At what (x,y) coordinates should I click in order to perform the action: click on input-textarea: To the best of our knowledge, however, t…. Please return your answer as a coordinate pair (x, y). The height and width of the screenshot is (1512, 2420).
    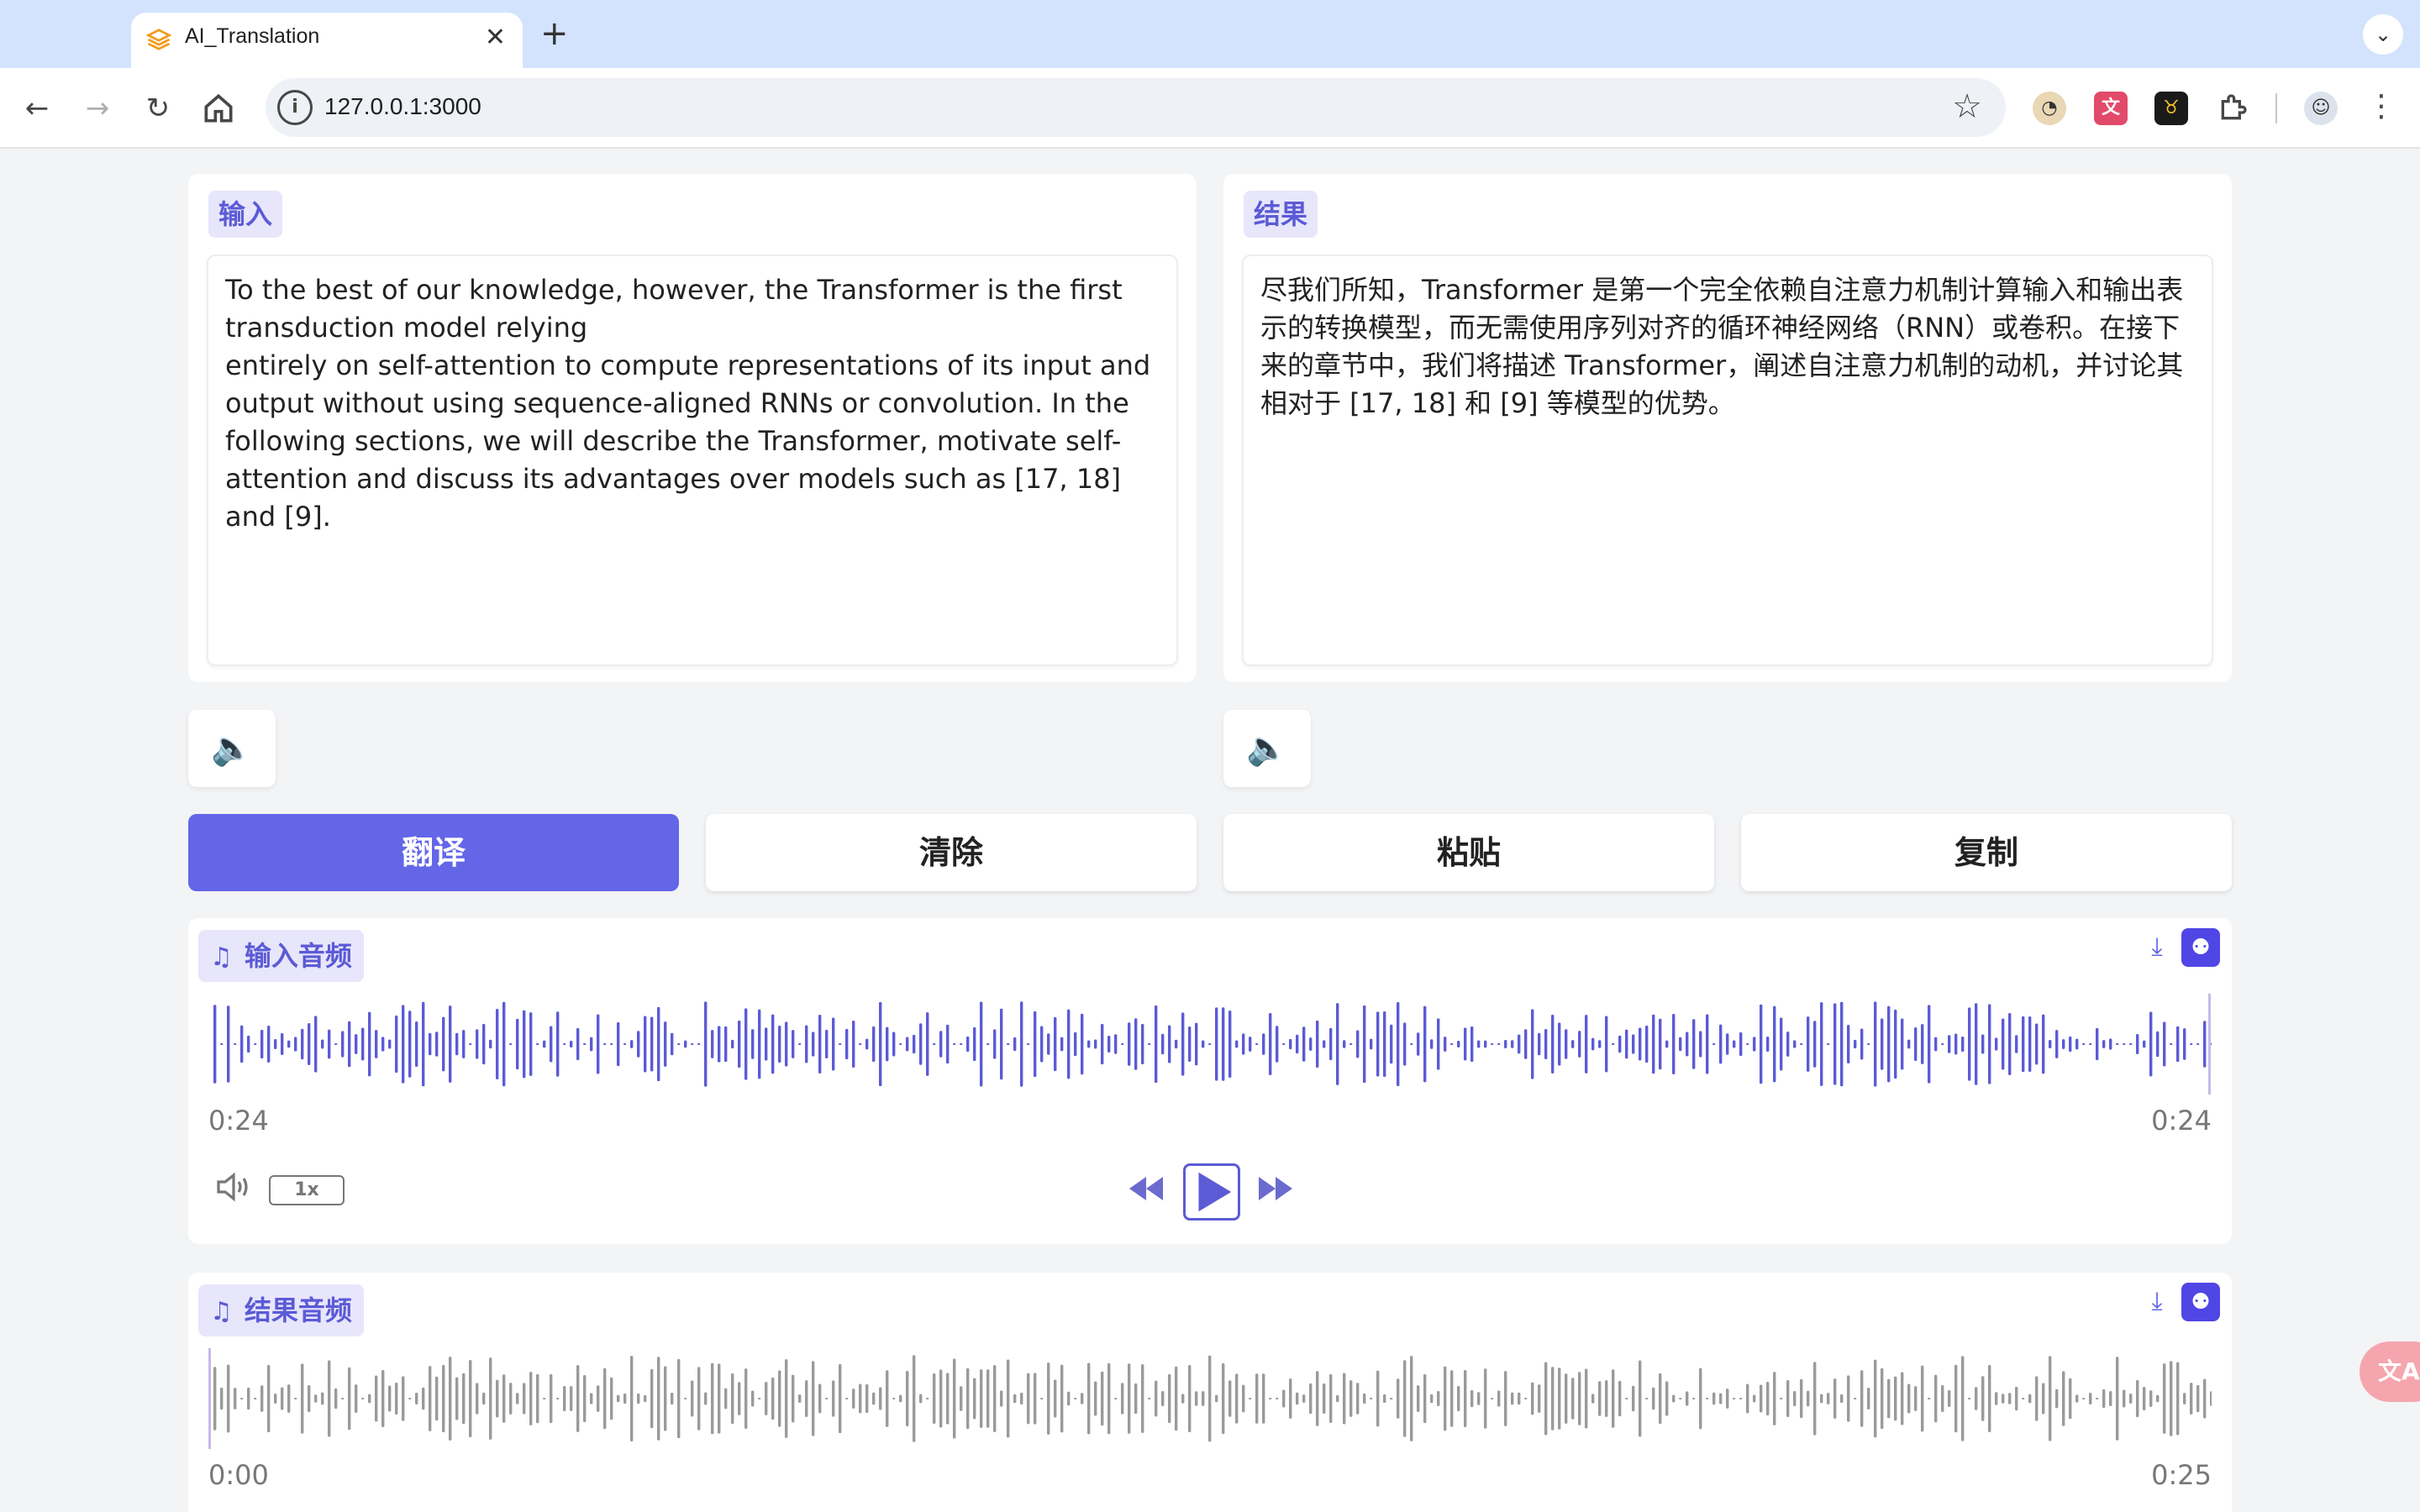
    Looking at the image, I should click on (692, 460).